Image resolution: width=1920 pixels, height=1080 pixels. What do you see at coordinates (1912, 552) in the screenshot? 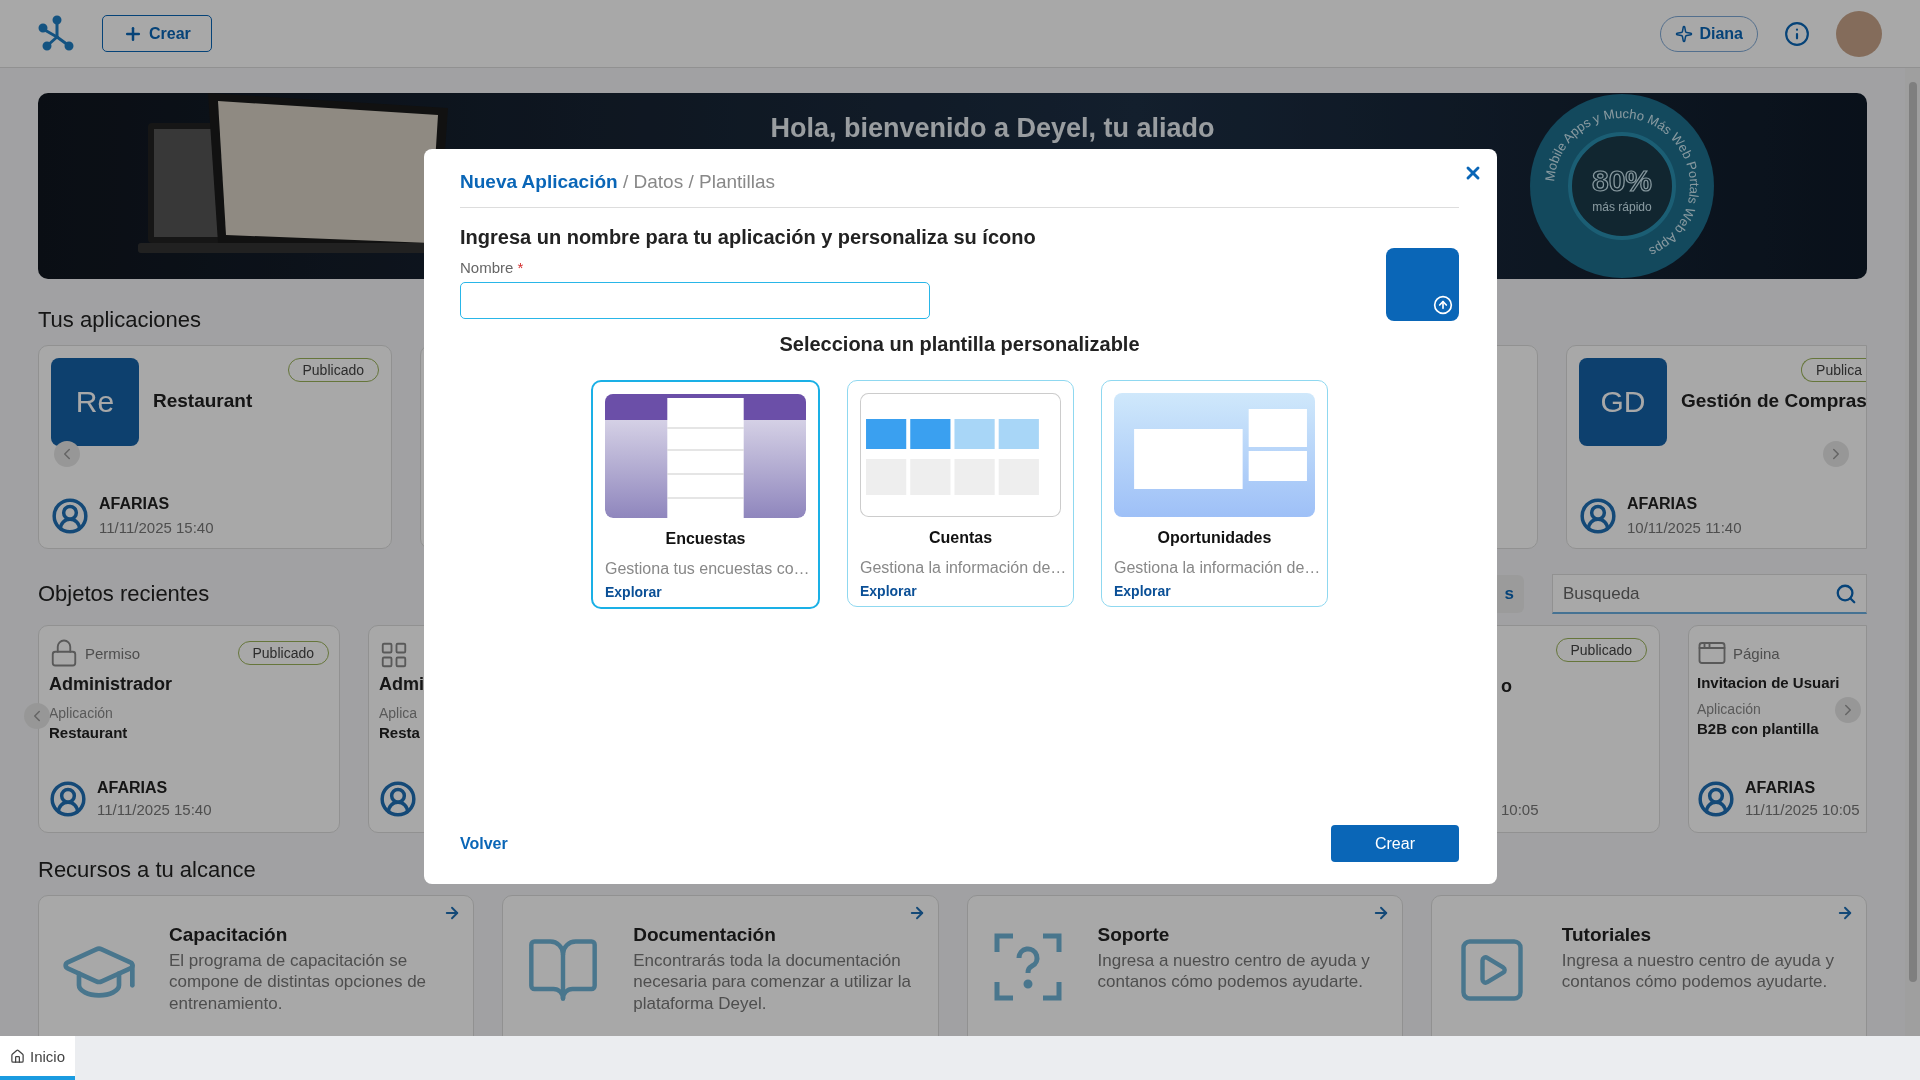
I see `scrollbar` at bounding box center [1912, 552].